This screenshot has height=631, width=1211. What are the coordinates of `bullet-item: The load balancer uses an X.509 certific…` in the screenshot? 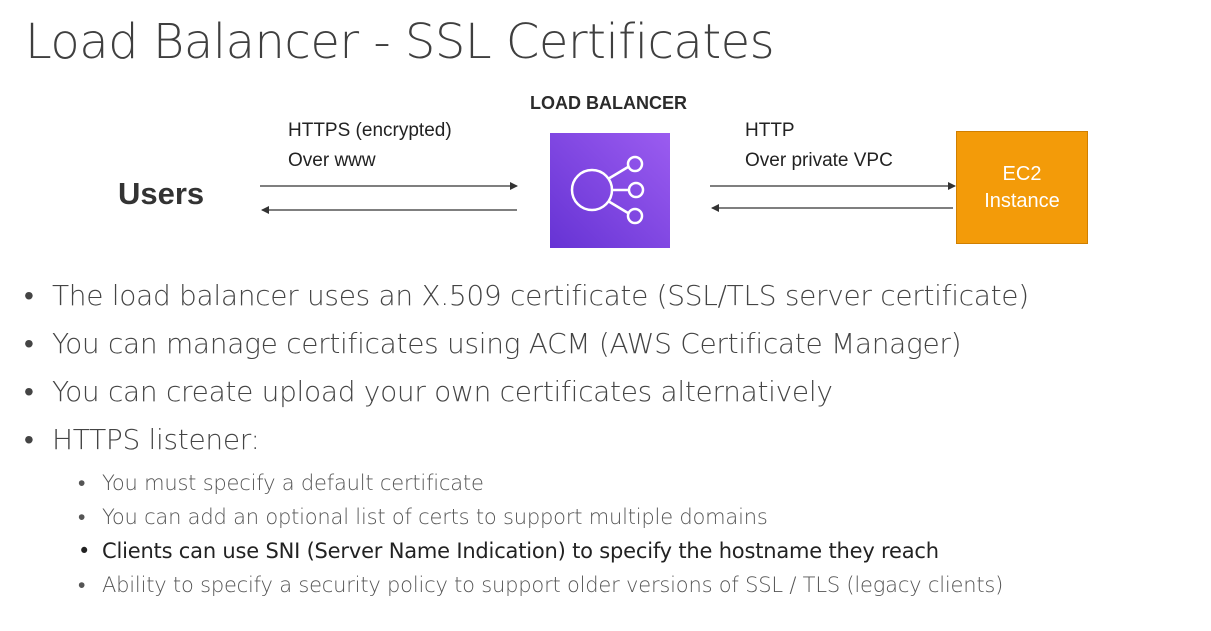 It's located at (525, 296).